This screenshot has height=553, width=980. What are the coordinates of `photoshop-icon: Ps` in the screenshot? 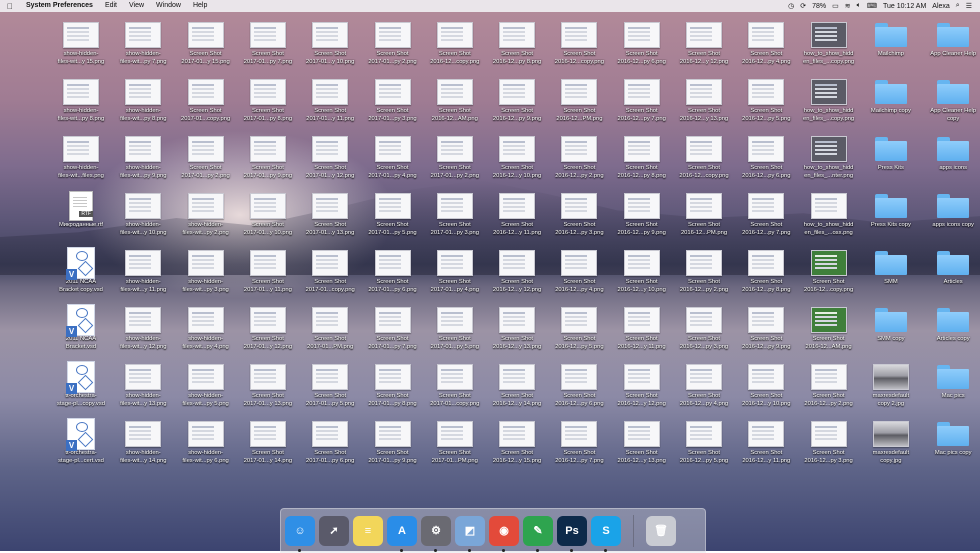 It's located at (572, 533).